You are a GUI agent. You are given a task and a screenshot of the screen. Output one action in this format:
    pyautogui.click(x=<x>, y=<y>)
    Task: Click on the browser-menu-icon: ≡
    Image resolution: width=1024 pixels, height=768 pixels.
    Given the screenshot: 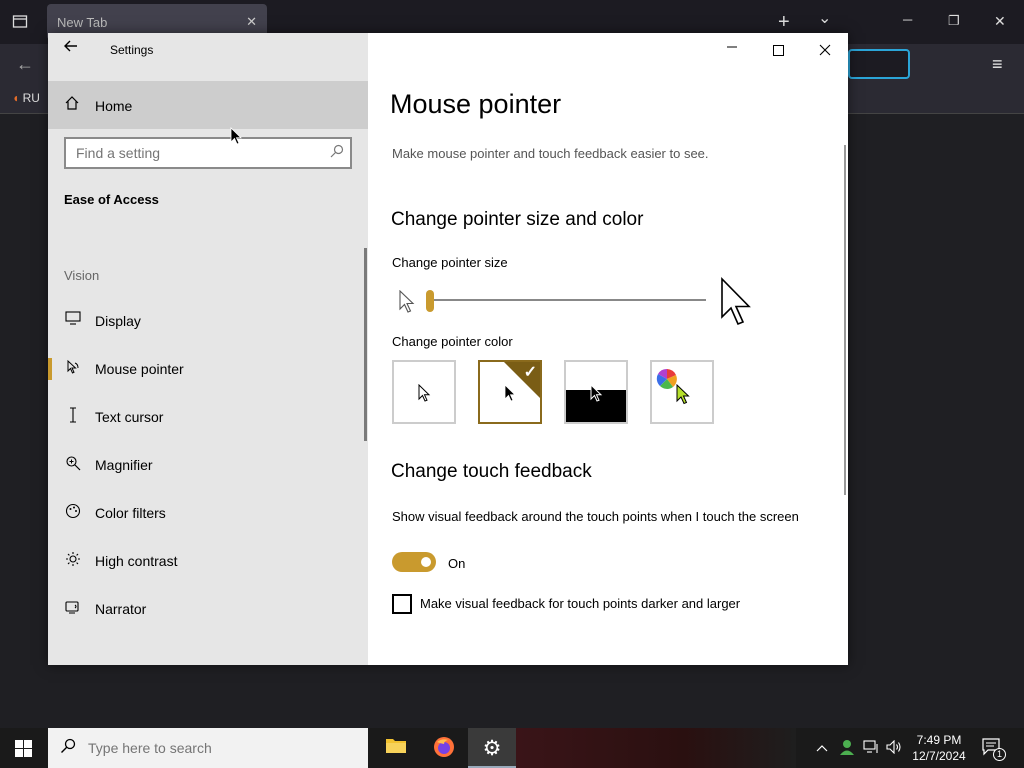 What is the action you would take?
    pyautogui.click(x=997, y=64)
    